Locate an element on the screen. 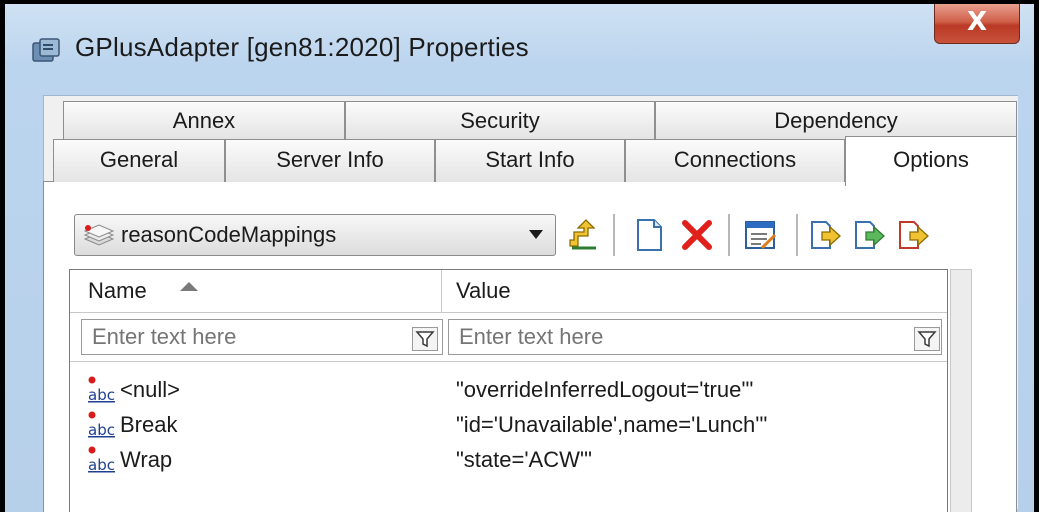 The image size is (1039, 512). row-name: Break is located at coordinates (149, 424).